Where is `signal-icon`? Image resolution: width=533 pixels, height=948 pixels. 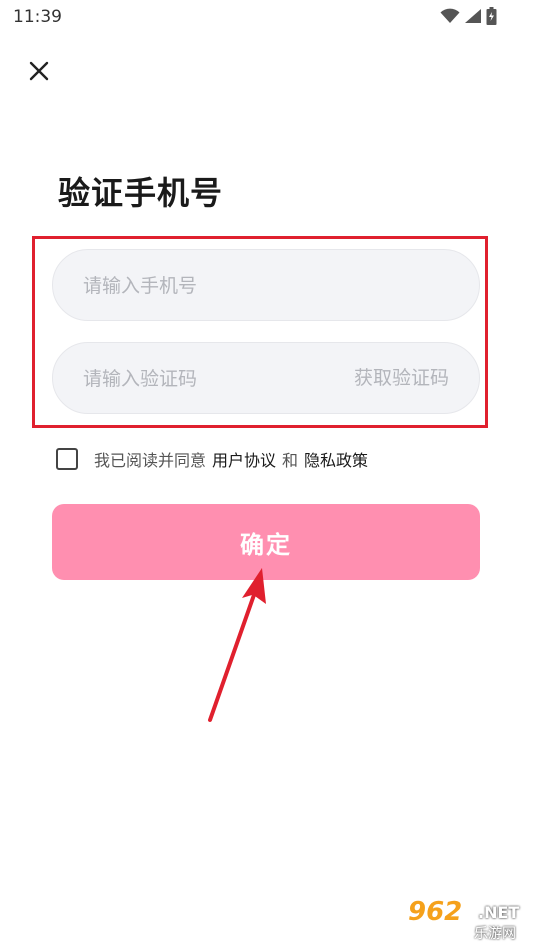 signal-icon is located at coordinates (473, 16).